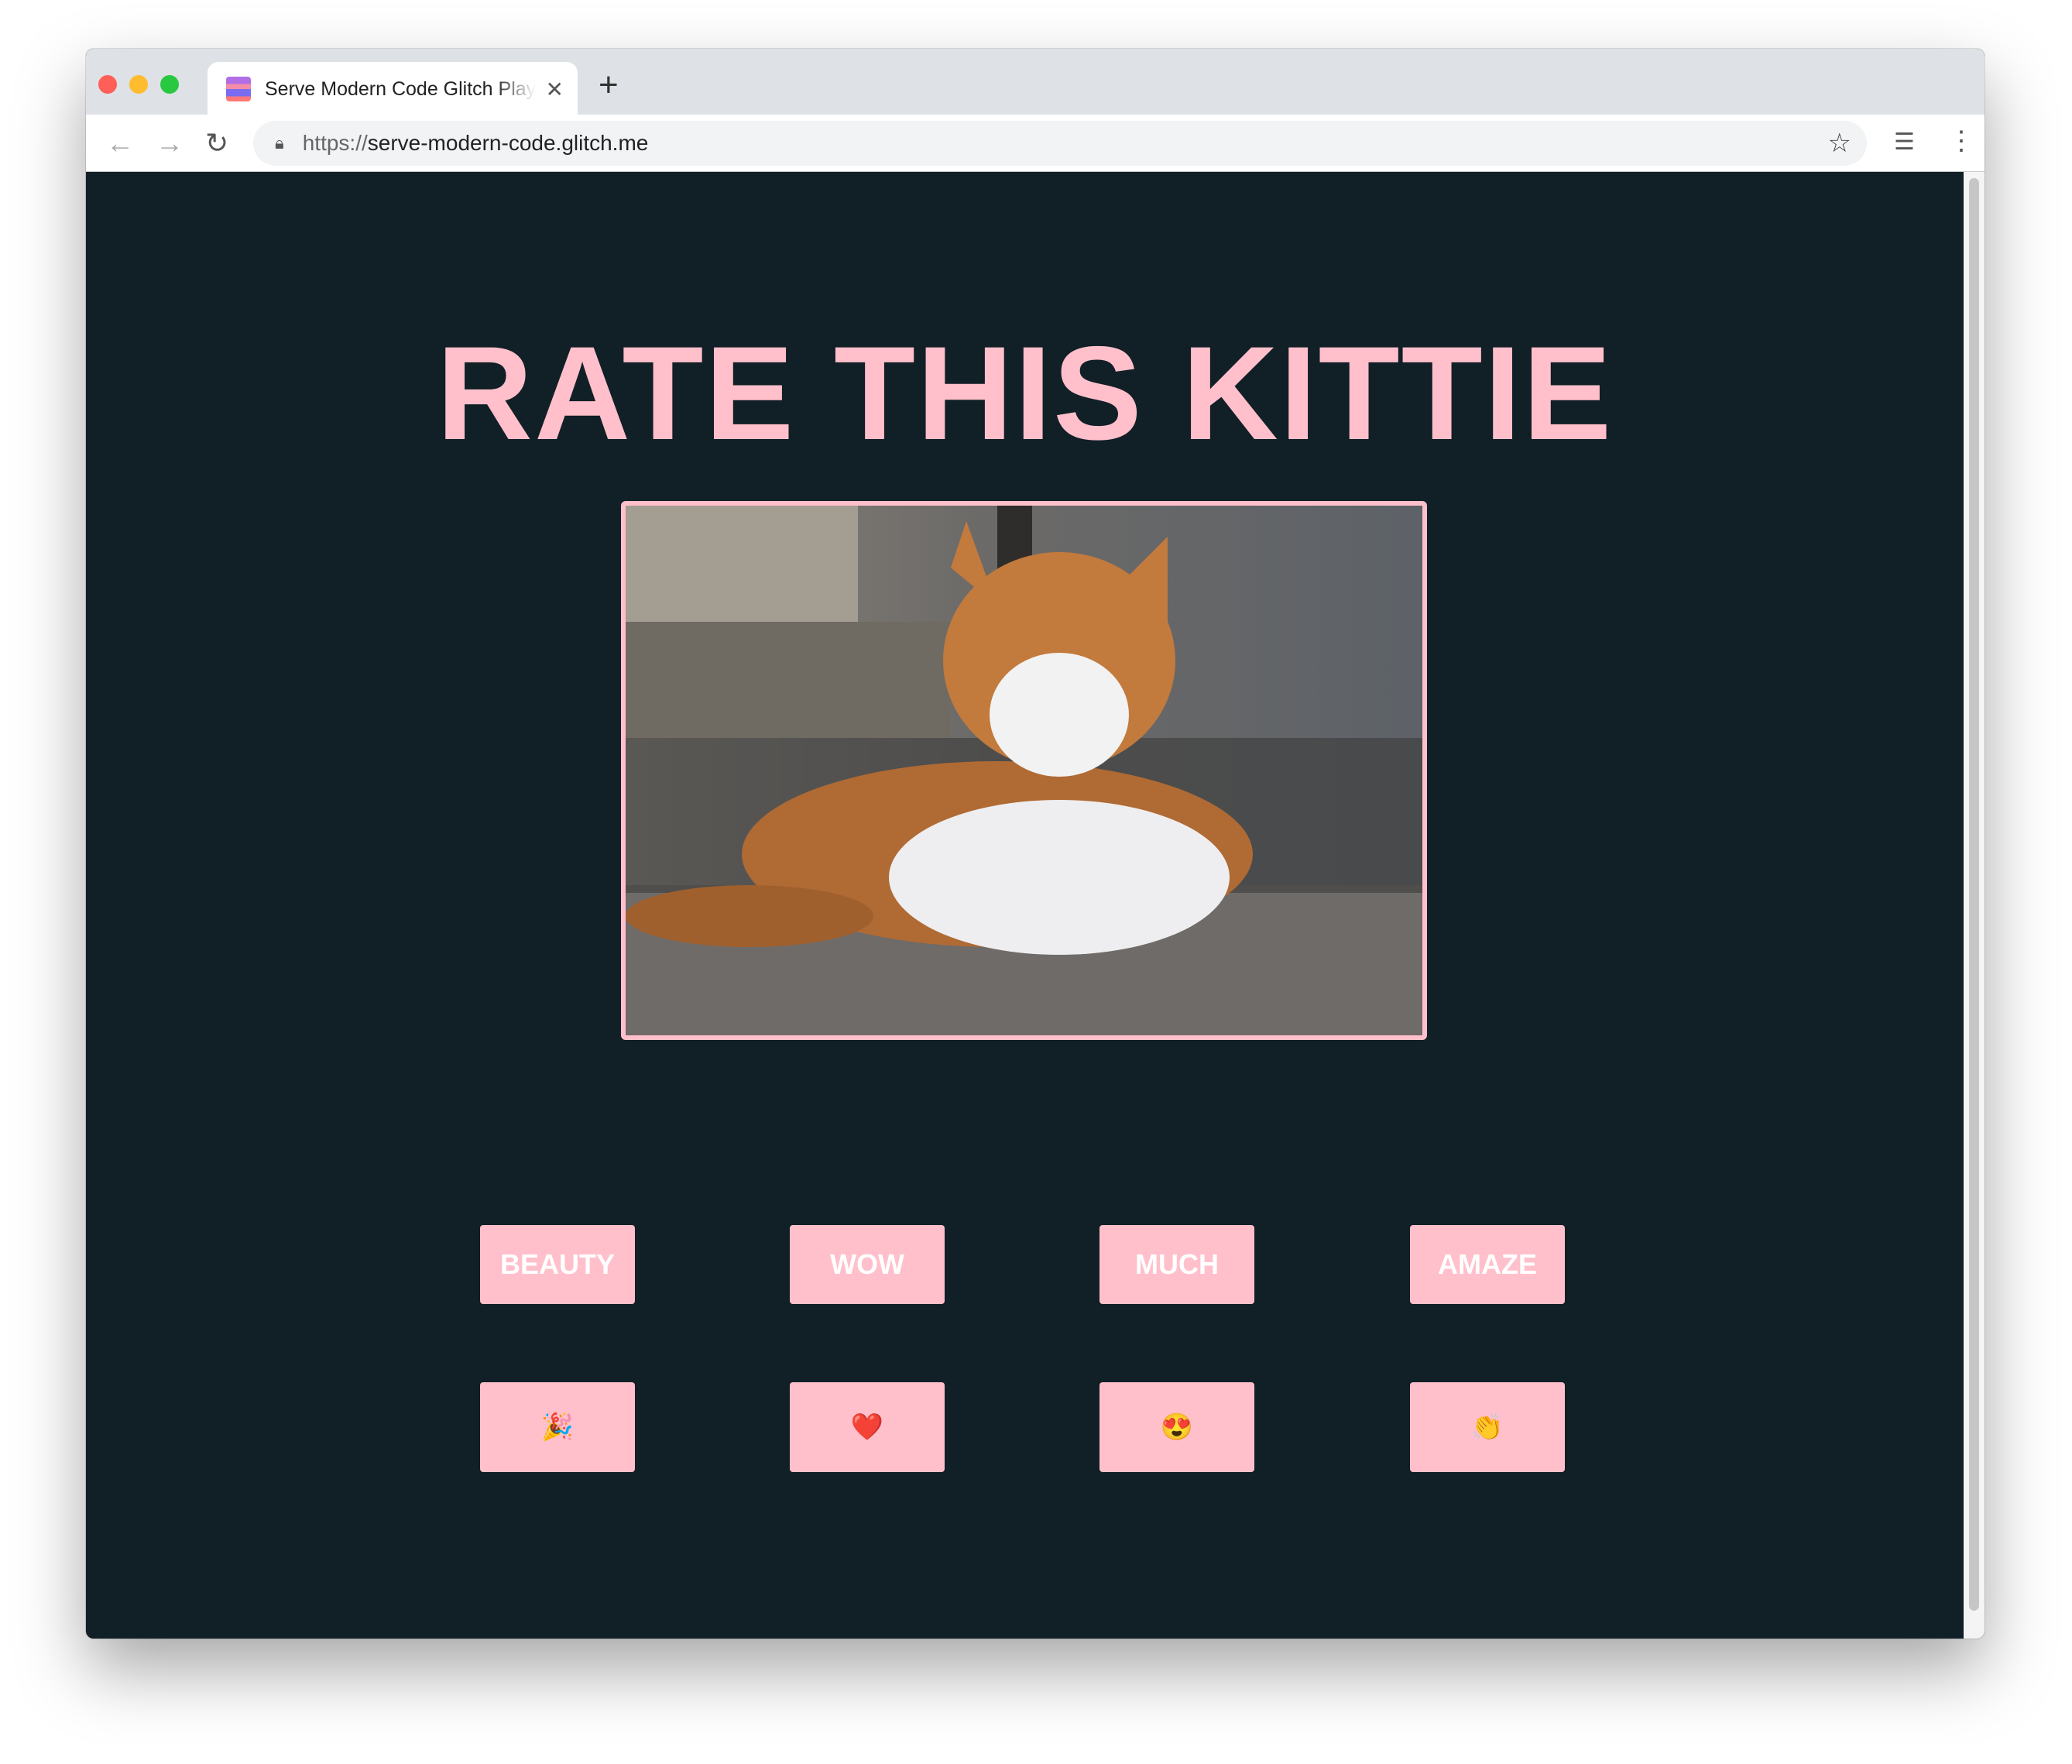 The image size is (2072, 1764). I want to click on party-popper-button: 🎉, so click(557, 1427).